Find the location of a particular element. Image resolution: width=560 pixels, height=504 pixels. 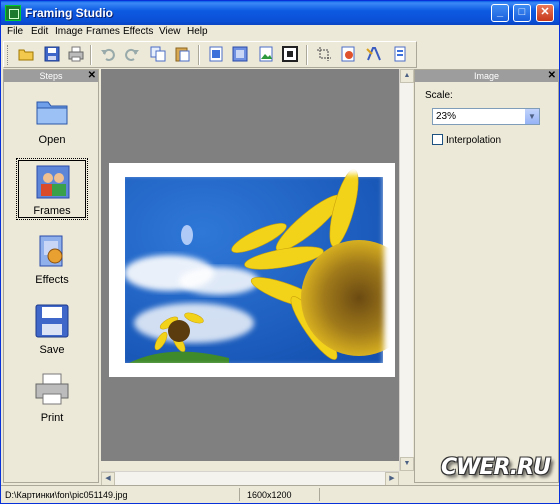

open-folder-icon is located at coordinates (26, 54).